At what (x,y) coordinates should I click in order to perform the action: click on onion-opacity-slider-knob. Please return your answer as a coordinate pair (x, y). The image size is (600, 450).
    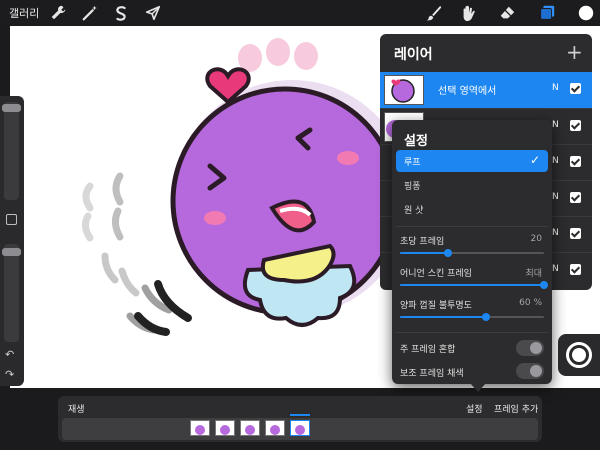
    Looking at the image, I should click on (486, 317).